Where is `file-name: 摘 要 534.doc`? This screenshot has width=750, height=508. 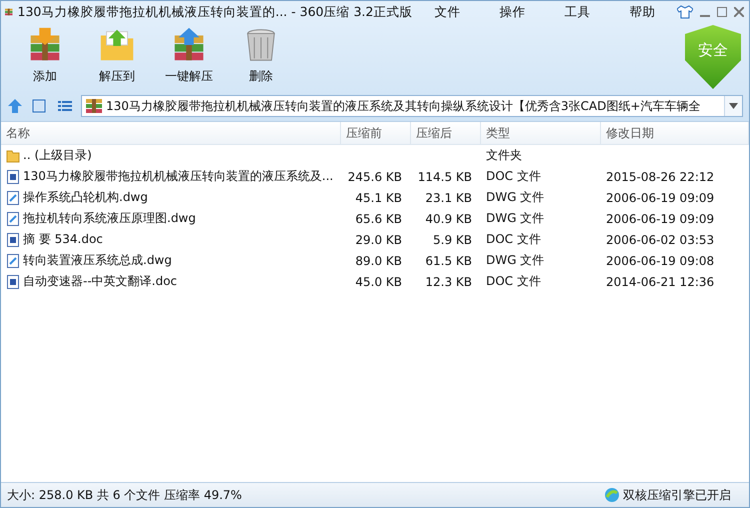 file-name: 摘 要 534.doc is located at coordinates (63, 239).